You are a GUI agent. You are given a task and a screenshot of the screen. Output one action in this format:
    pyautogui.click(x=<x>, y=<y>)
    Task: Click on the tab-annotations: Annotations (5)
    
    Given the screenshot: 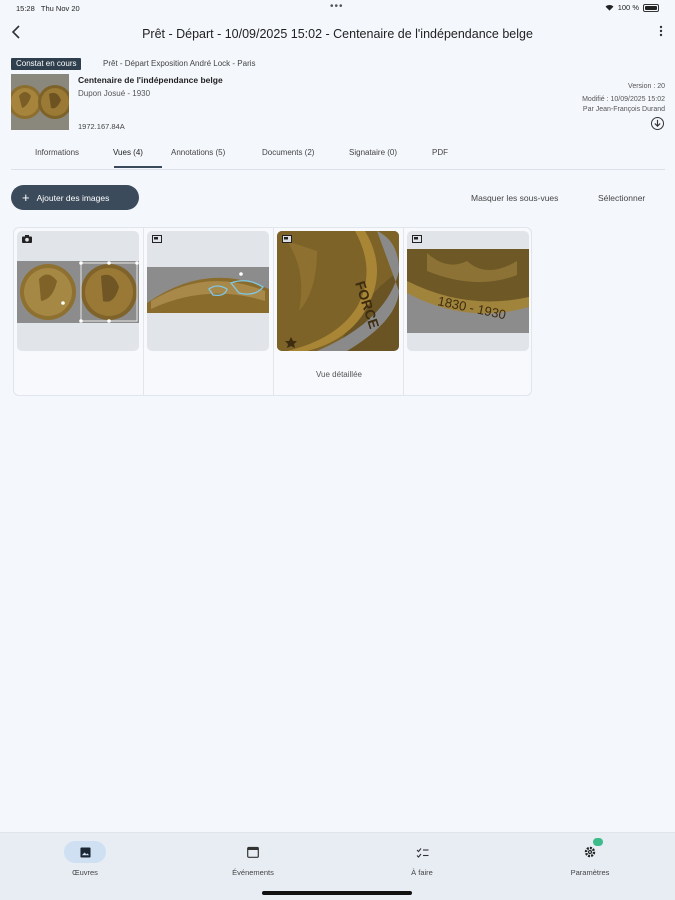 What is the action you would take?
    pyautogui.click(x=198, y=152)
    